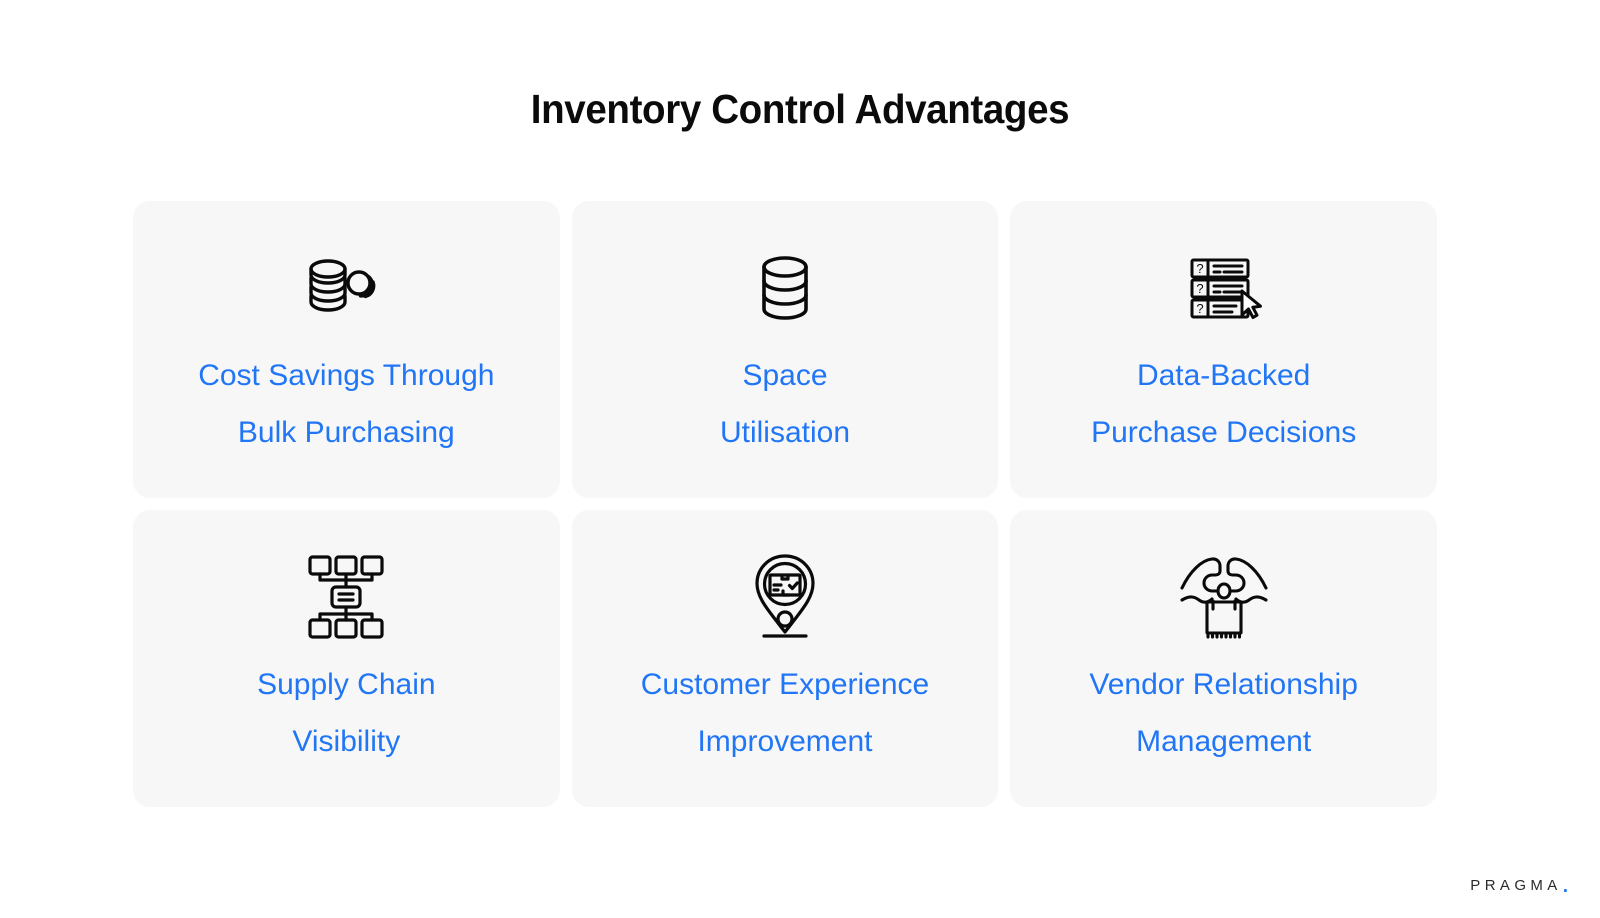 The width and height of the screenshot is (1600, 918). I want to click on map-pin-package-icon, so click(785, 597).